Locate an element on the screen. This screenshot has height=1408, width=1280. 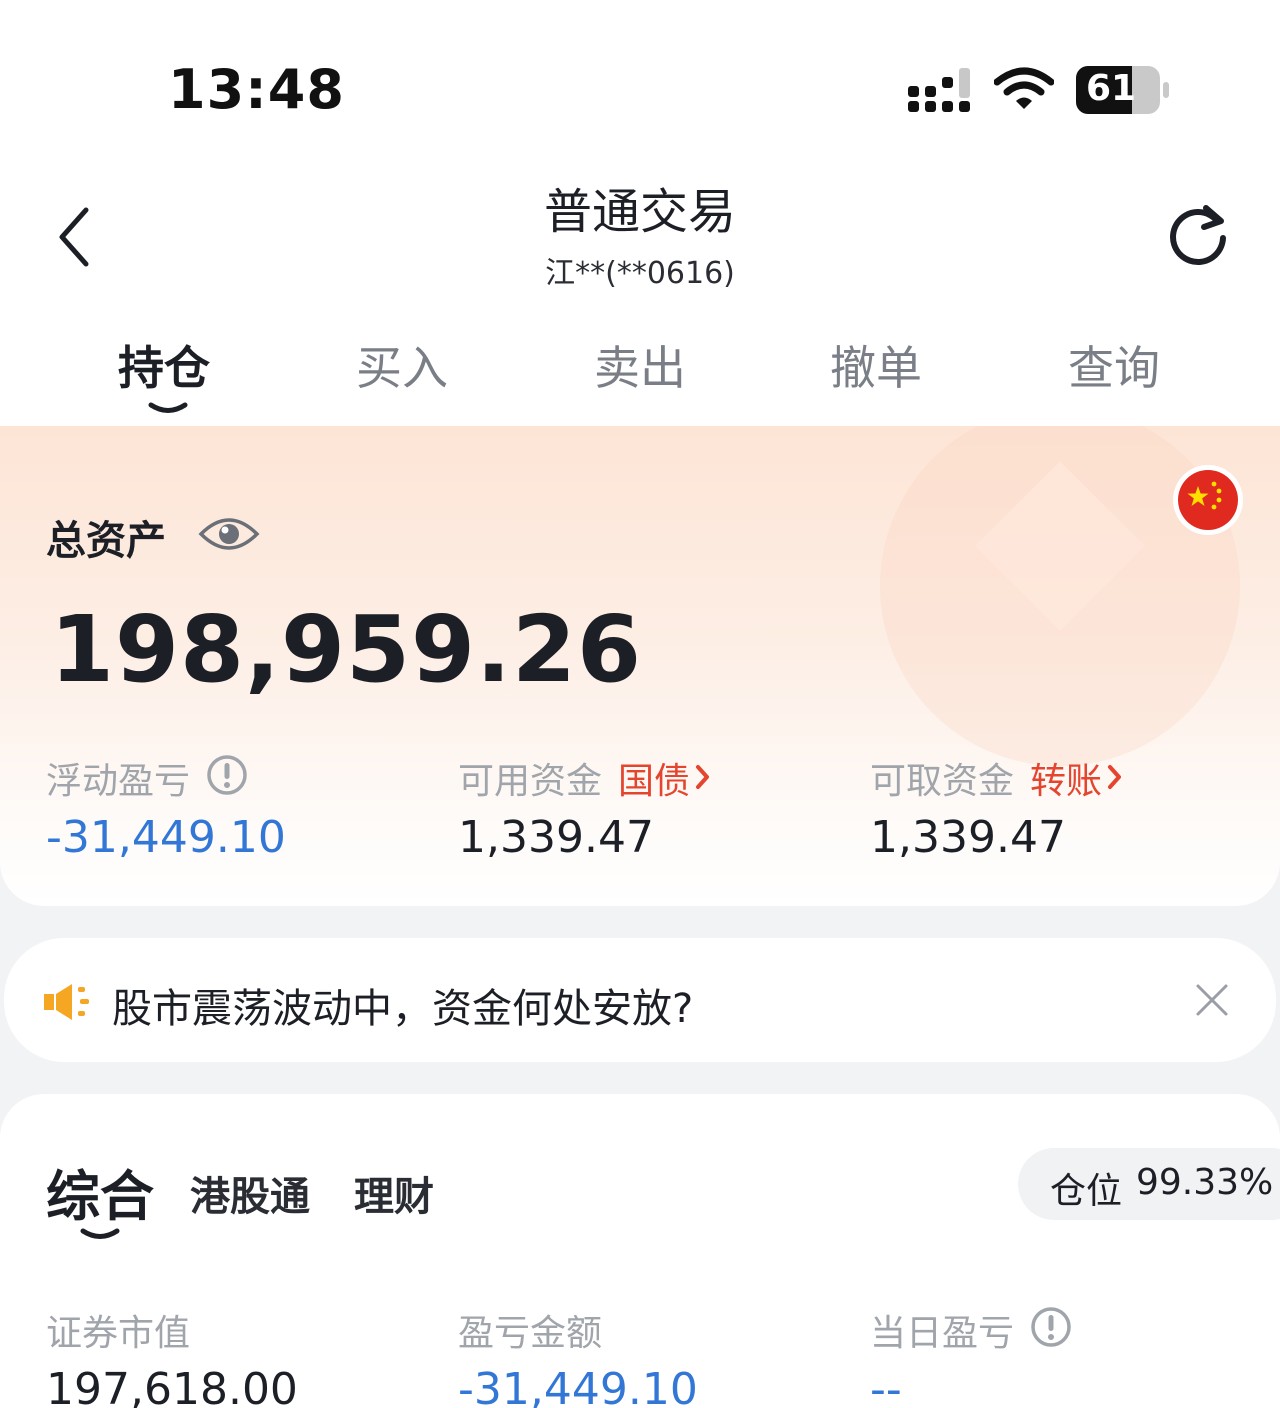
cellular-signal-icon is located at coordinates (939, 90).